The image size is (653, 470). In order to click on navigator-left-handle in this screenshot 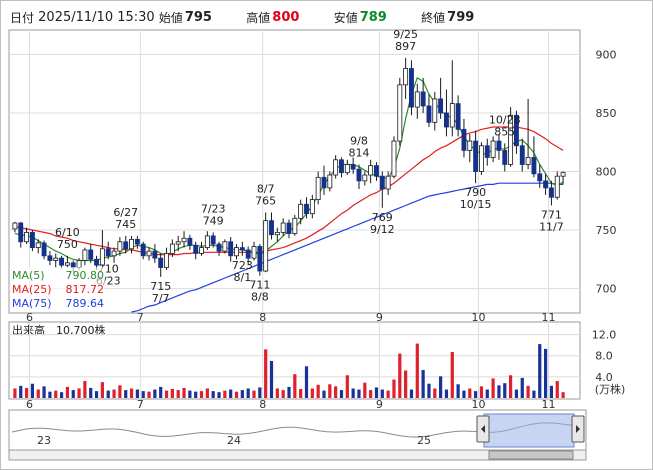, I will do `click(483, 429)`.